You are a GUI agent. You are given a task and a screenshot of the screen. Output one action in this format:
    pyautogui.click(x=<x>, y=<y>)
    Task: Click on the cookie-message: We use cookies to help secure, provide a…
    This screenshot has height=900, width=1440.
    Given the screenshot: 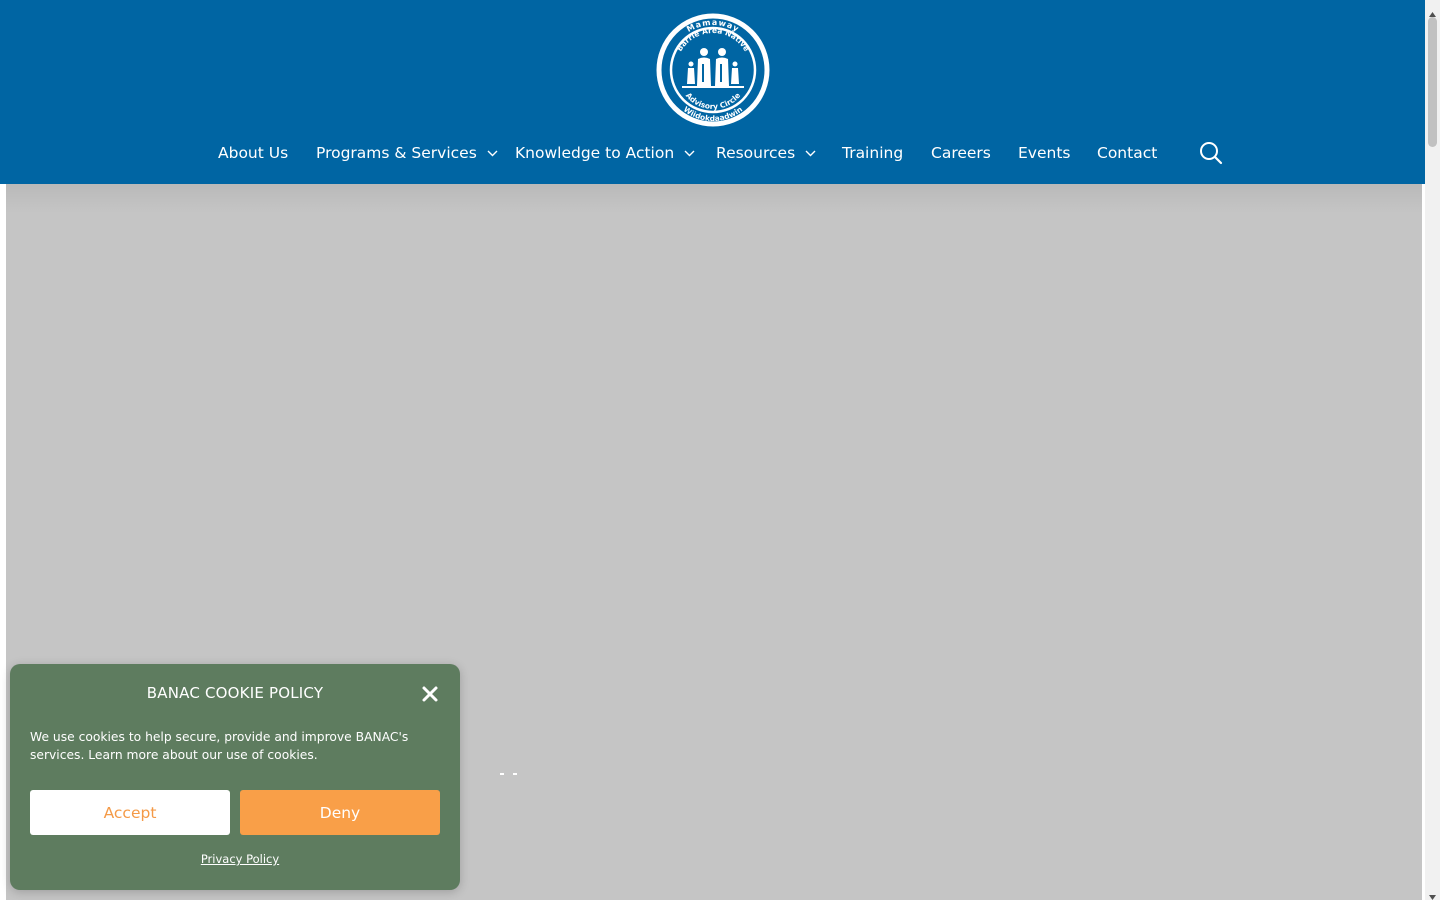 What is the action you would take?
    pyautogui.click(x=219, y=746)
    